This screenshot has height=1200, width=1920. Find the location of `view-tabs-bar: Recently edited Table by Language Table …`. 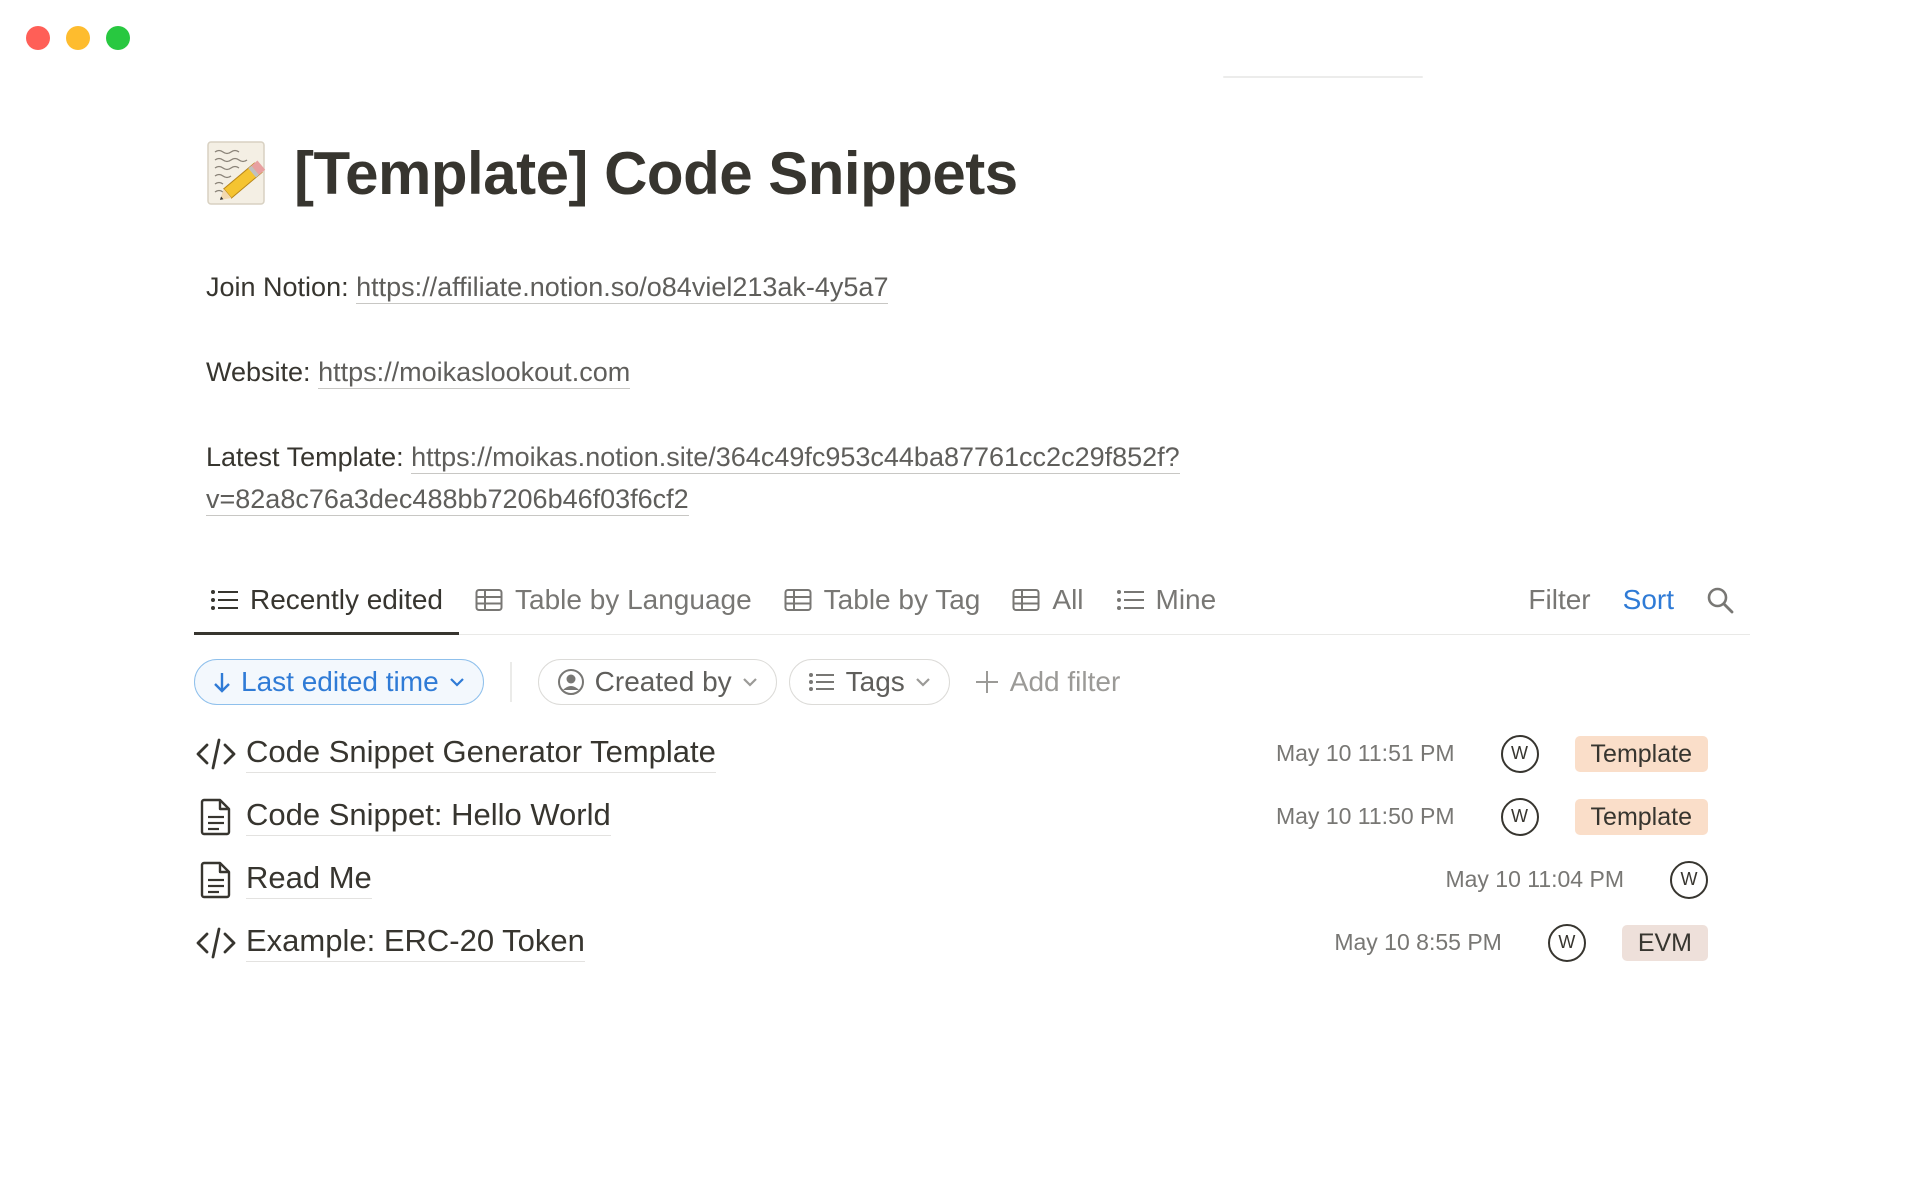

view-tabs-bar: Recently edited Table by Language Table … is located at coordinates (972, 600).